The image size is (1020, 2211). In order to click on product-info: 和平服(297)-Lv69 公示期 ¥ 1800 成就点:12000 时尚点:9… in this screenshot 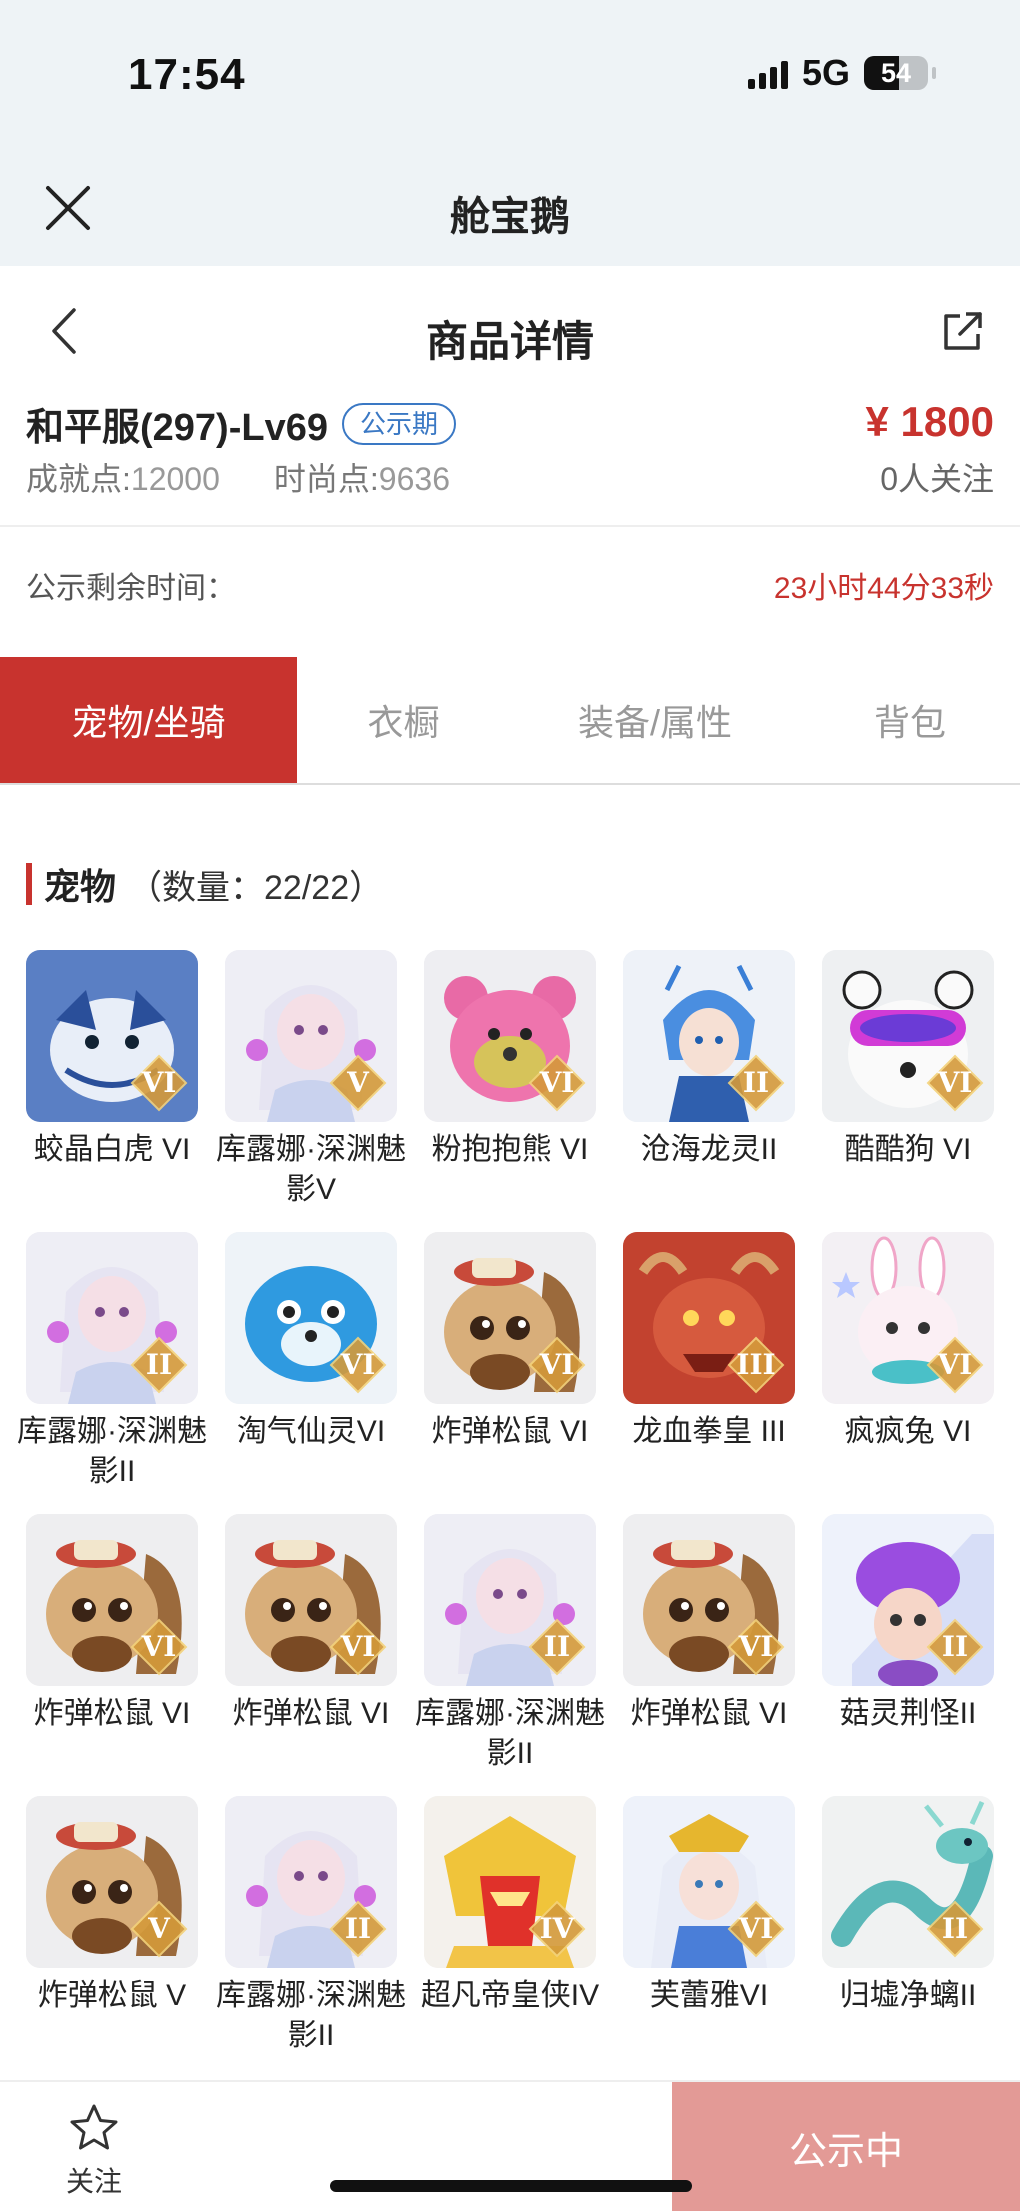, I will do `click(510, 461)`.